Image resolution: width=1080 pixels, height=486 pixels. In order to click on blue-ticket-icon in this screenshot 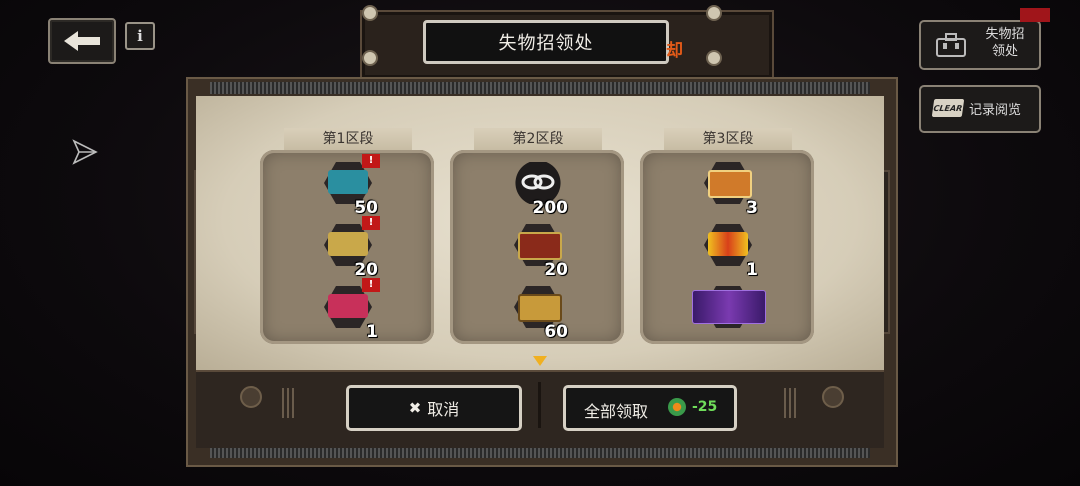, I will do `click(348, 182)`.